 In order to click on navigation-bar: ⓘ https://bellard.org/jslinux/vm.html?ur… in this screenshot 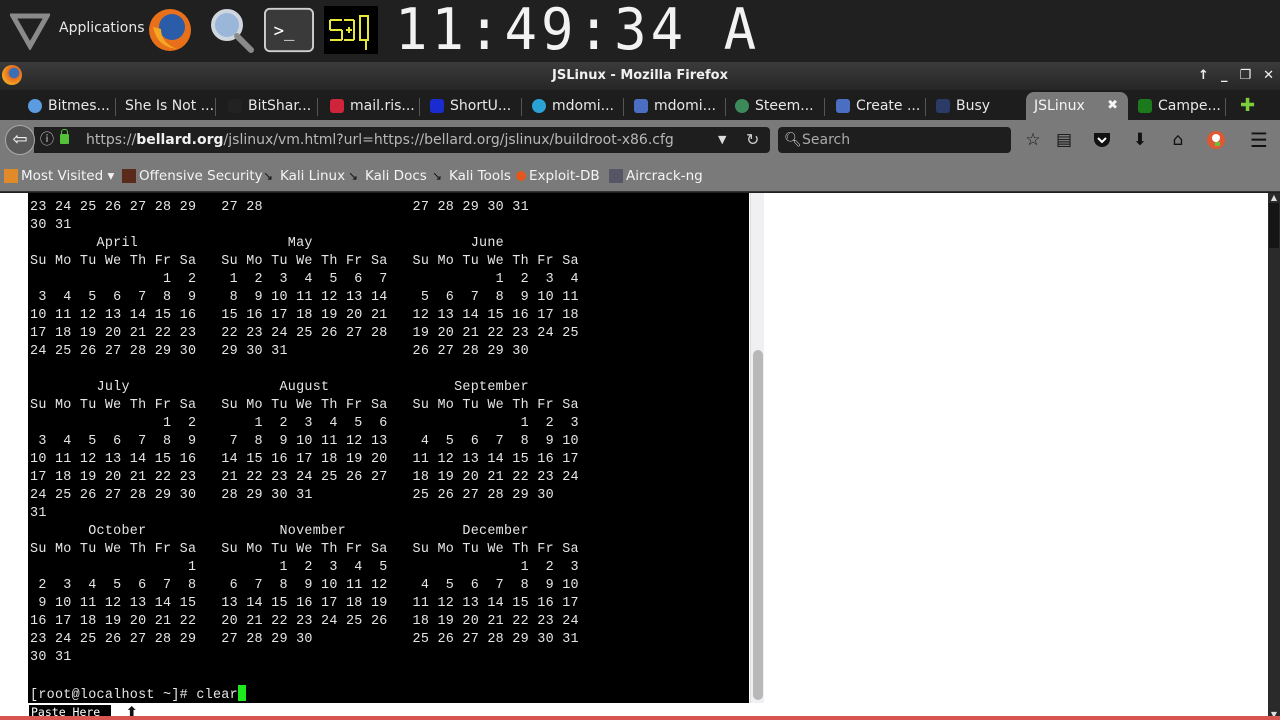, I will do `click(640, 140)`.